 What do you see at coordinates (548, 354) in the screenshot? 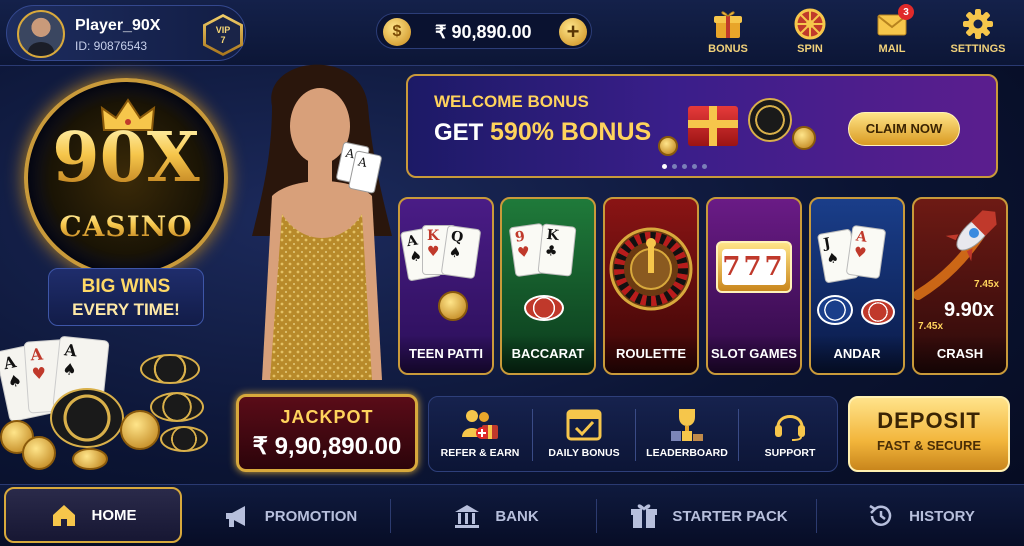
I see `game-label: BACCARAT` at bounding box center [548, 354].